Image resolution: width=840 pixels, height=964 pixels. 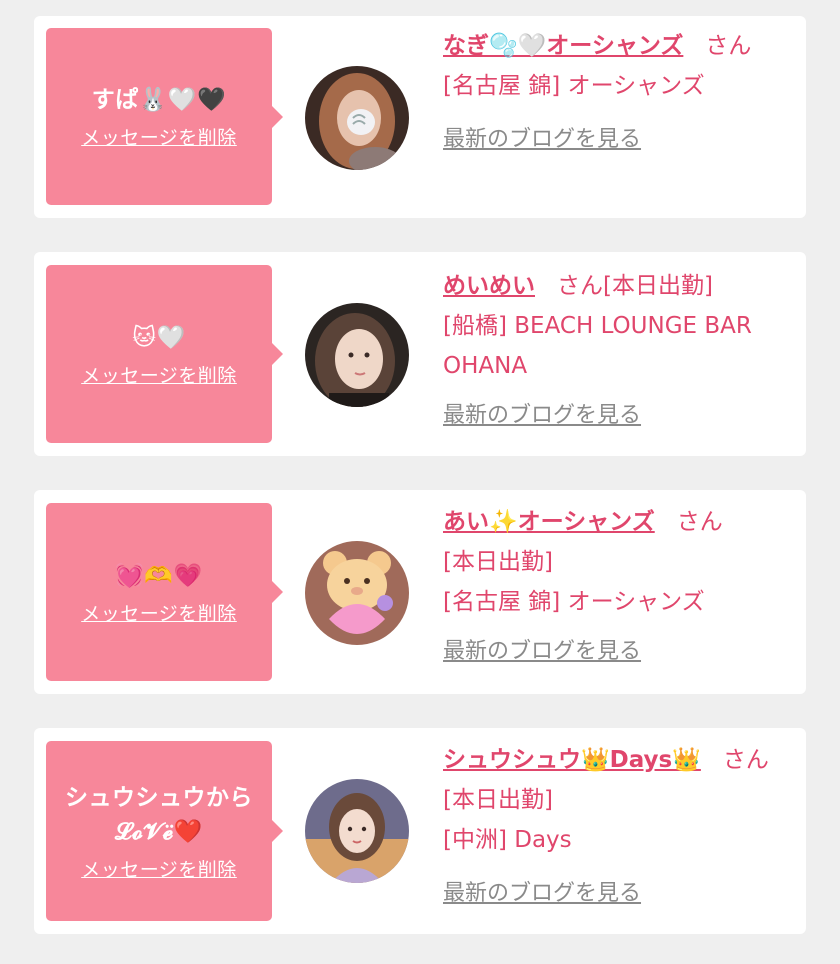 I want to click on message-text: すぱ🐰🤍🖤, so click(x=159, y=100).